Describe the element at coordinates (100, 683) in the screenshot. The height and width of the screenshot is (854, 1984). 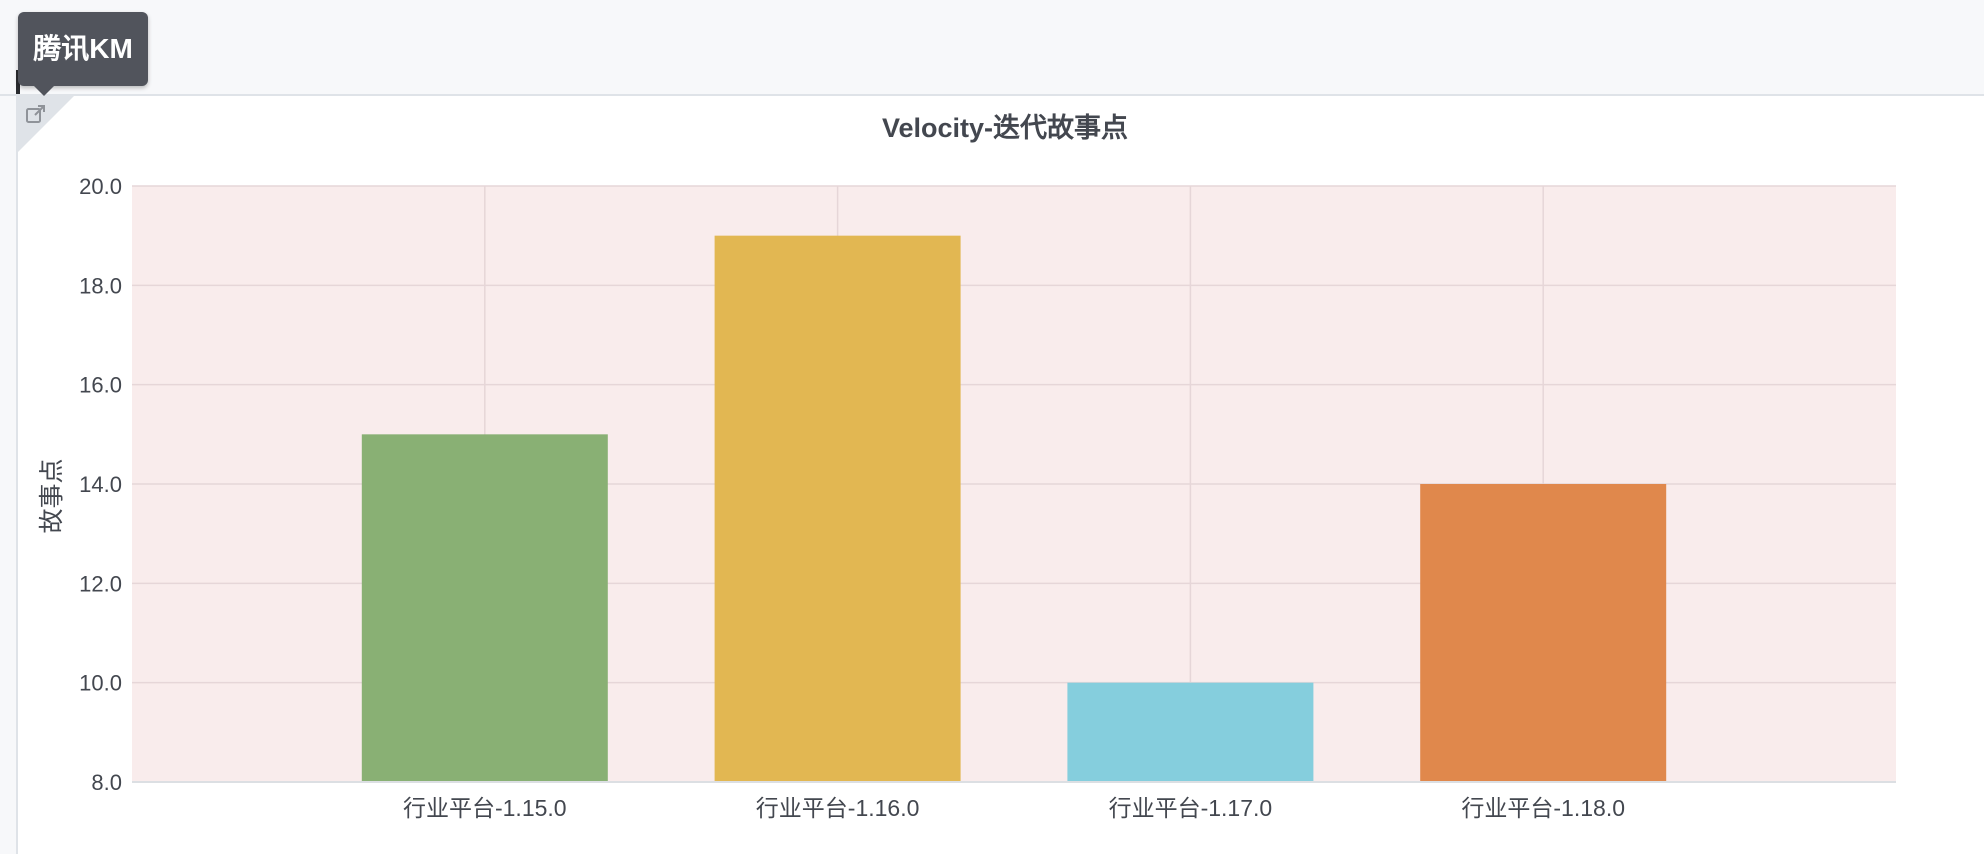
I see `y-tick-label: 10.0` at that location.